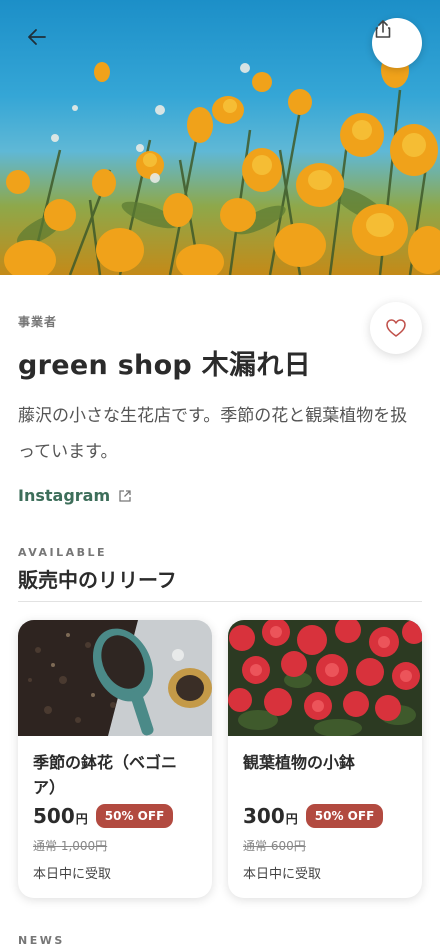 The width and height of the screenshot is (440, 952). What do you see at coordinates (37, 37) in the screenshot?
I see `arrow-left-icon` at bounding box center [37, 37].